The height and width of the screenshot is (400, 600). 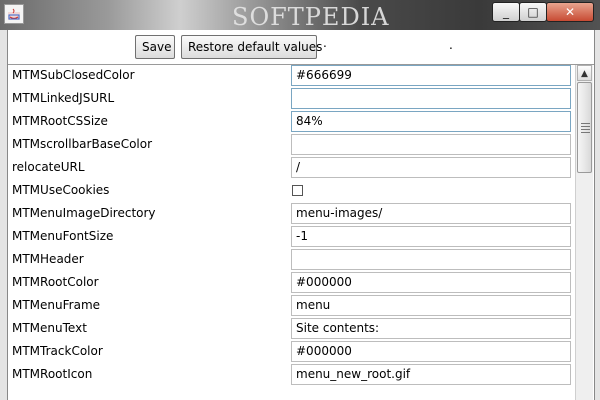 What do you see at coordinates (506, 12) in the screenshot?
I see `minimize-button: _` at bounding box center [506, 12].